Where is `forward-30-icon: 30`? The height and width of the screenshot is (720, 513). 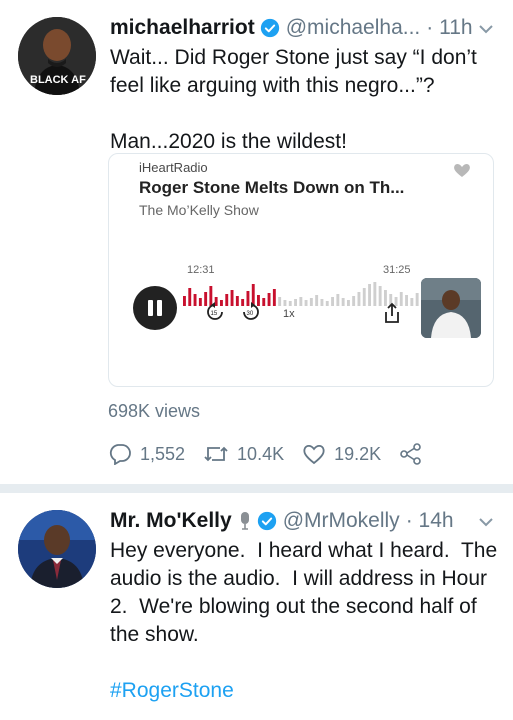 forward-30-icon: 30 is located at coordinates (251, 312).